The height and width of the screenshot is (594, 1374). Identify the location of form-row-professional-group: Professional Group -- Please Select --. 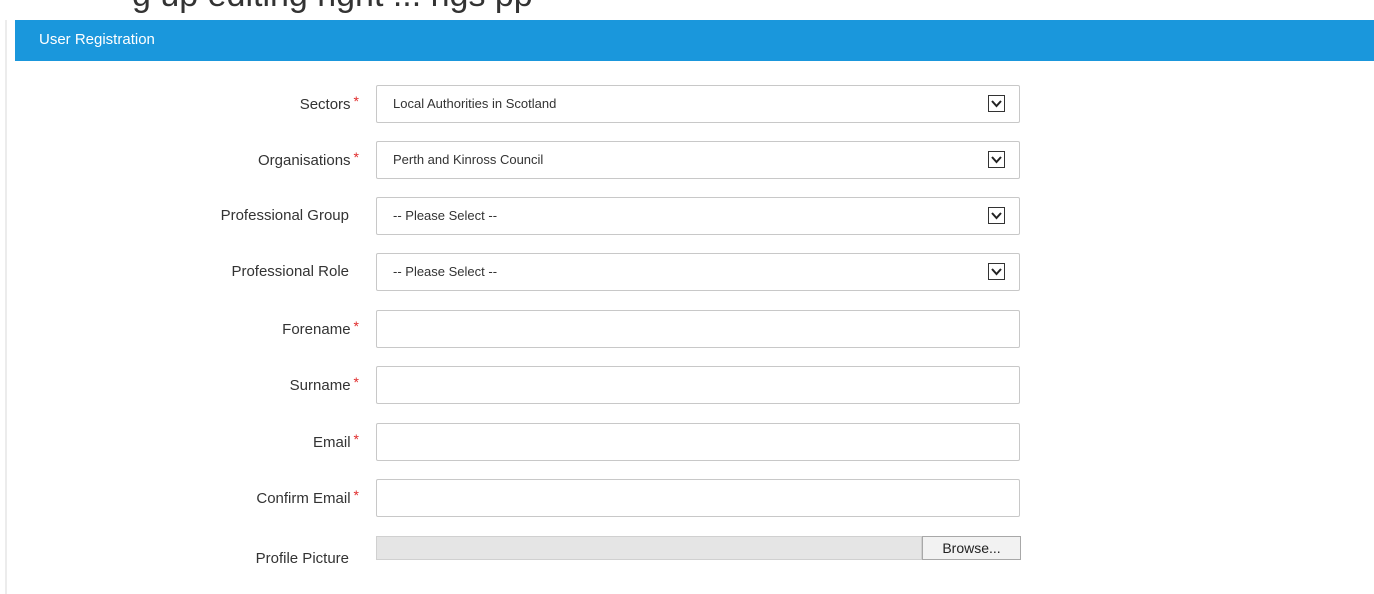
(687, 216).